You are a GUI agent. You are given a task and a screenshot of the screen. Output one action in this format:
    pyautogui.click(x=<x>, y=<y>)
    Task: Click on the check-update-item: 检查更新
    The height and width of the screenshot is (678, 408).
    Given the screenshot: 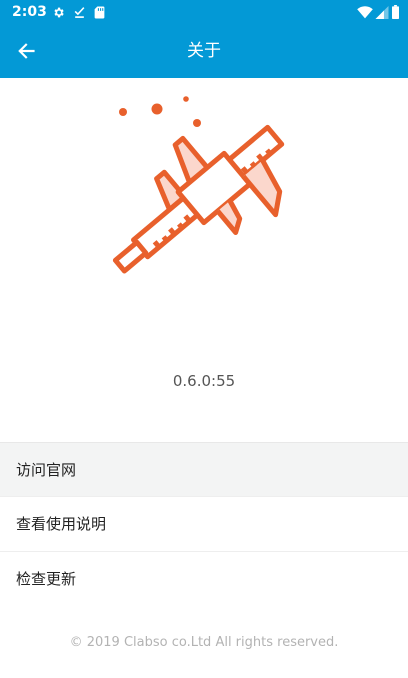 What is the action you would take?
    pyautogui.click(x=204, y=579)
    